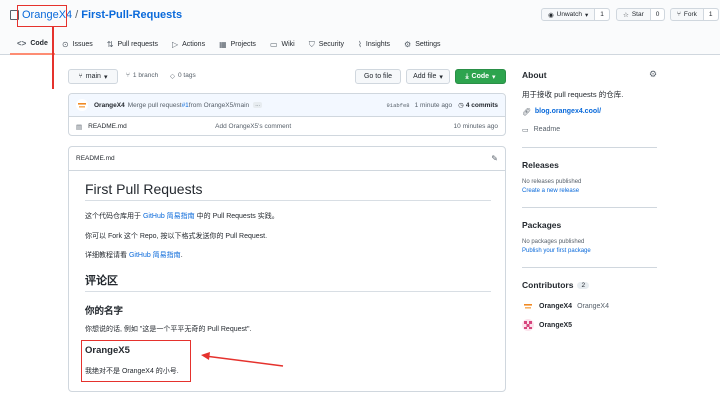 Image resolution: width=720 pixels, height=405 pixels. I want to click on file-name: README.md, so click(151, 126).